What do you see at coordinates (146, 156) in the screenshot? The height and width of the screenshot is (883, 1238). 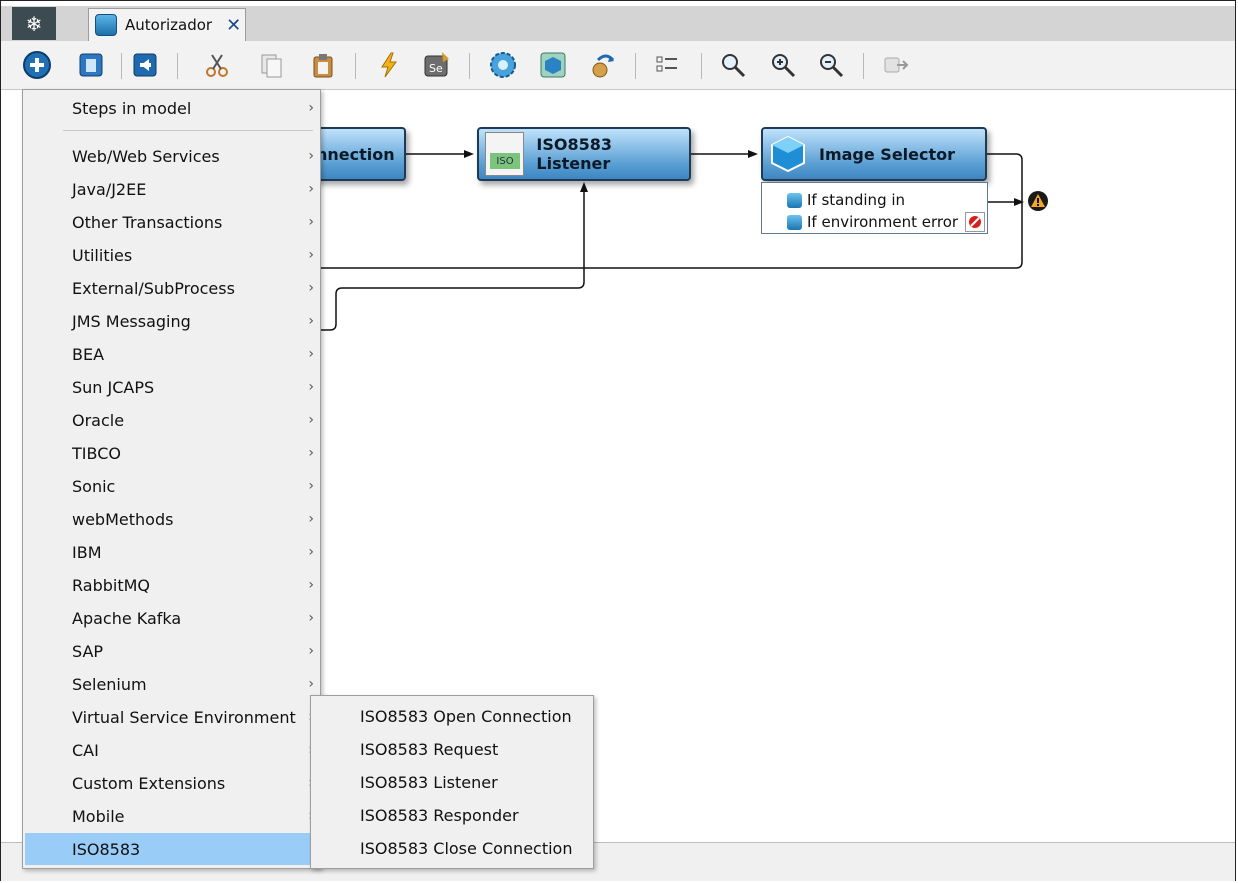 I see `menu-item-label: Web/Web Services` at bounding box center [146, 156].